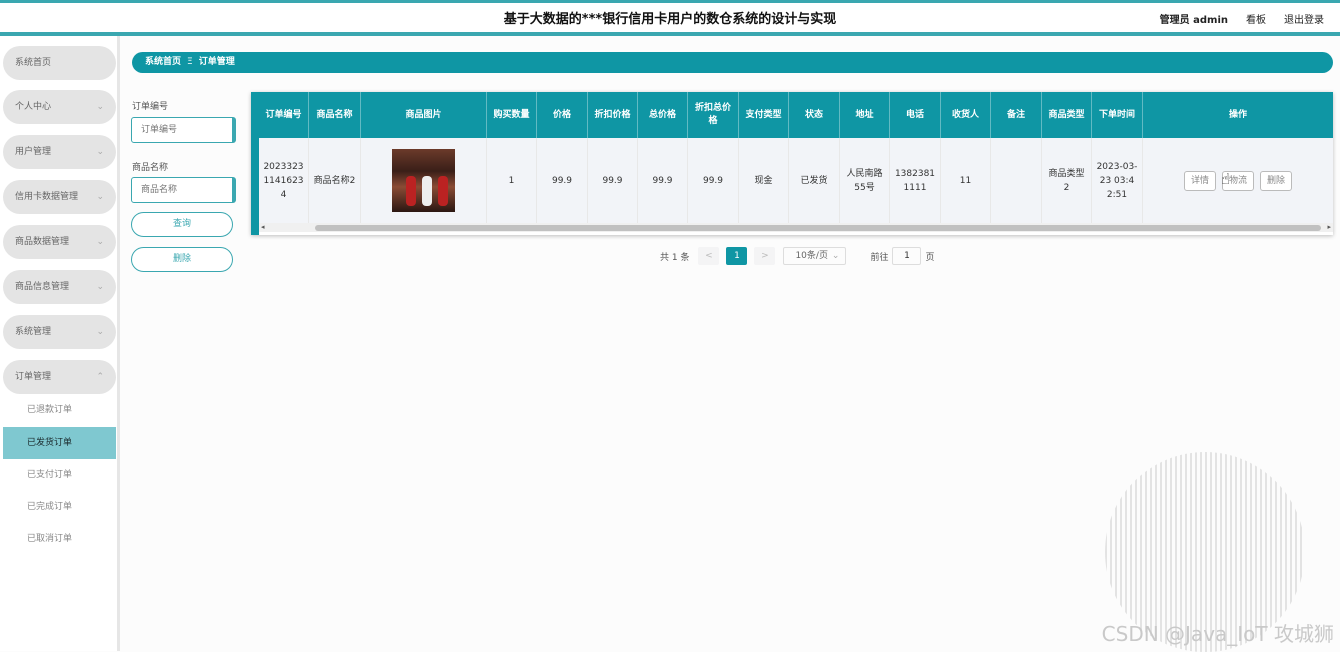  I want to click on order-time-cell: 2023-03-23 03:42:51, so click(1117, 180).